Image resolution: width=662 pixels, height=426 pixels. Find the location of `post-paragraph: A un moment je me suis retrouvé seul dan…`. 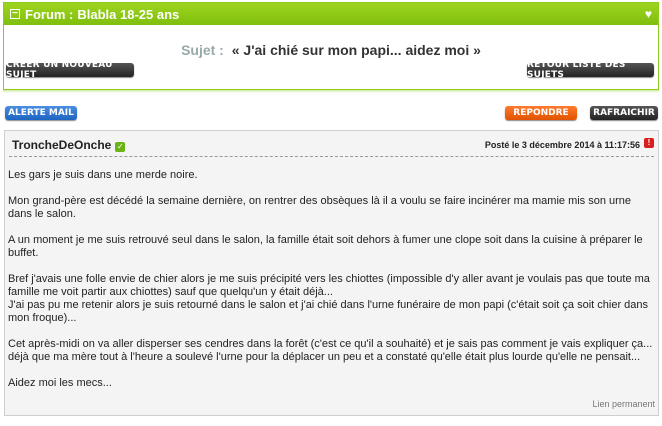

post-paragraph: A un moment je me suis retrouvé seul dan… is located at coordinates (325, 246).